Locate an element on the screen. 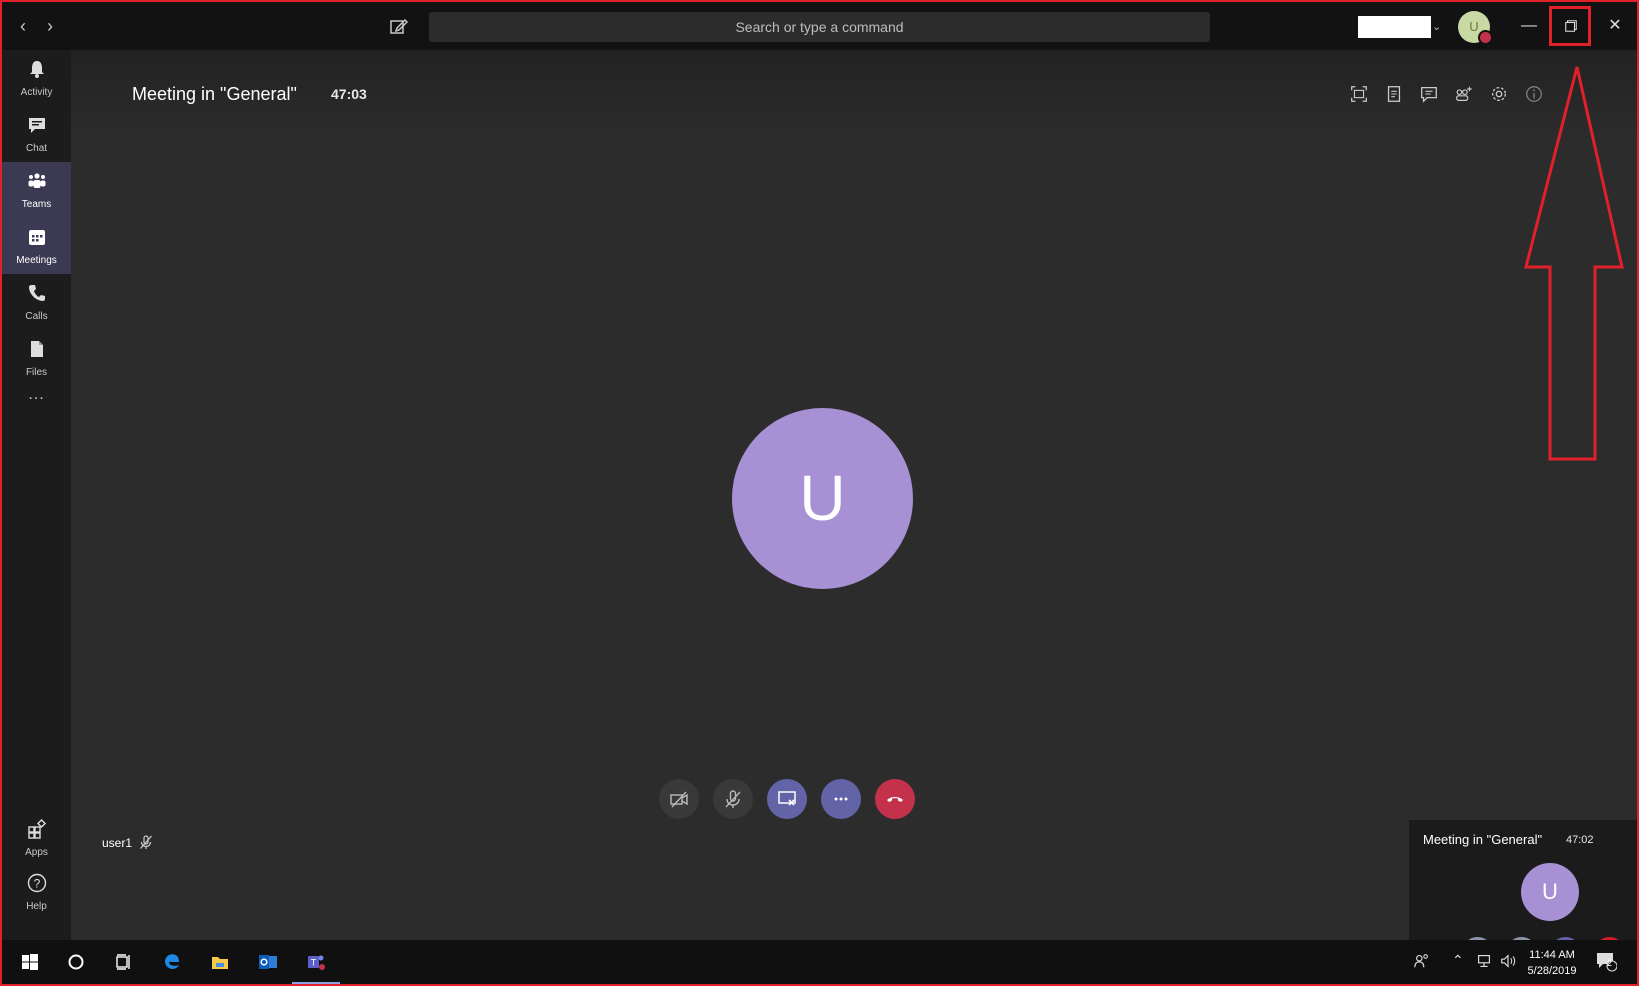 The height and width of the screenshot is (986, 1639). cortana-button is located at coordinates (76, 962).